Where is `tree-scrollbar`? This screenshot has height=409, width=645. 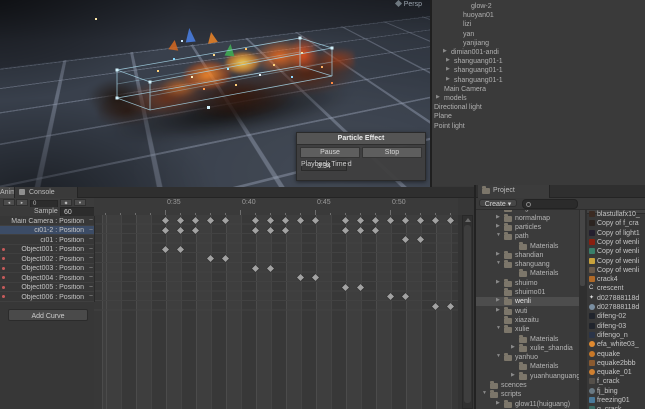
tree-scrollbar is located at coordinates (583, 304).